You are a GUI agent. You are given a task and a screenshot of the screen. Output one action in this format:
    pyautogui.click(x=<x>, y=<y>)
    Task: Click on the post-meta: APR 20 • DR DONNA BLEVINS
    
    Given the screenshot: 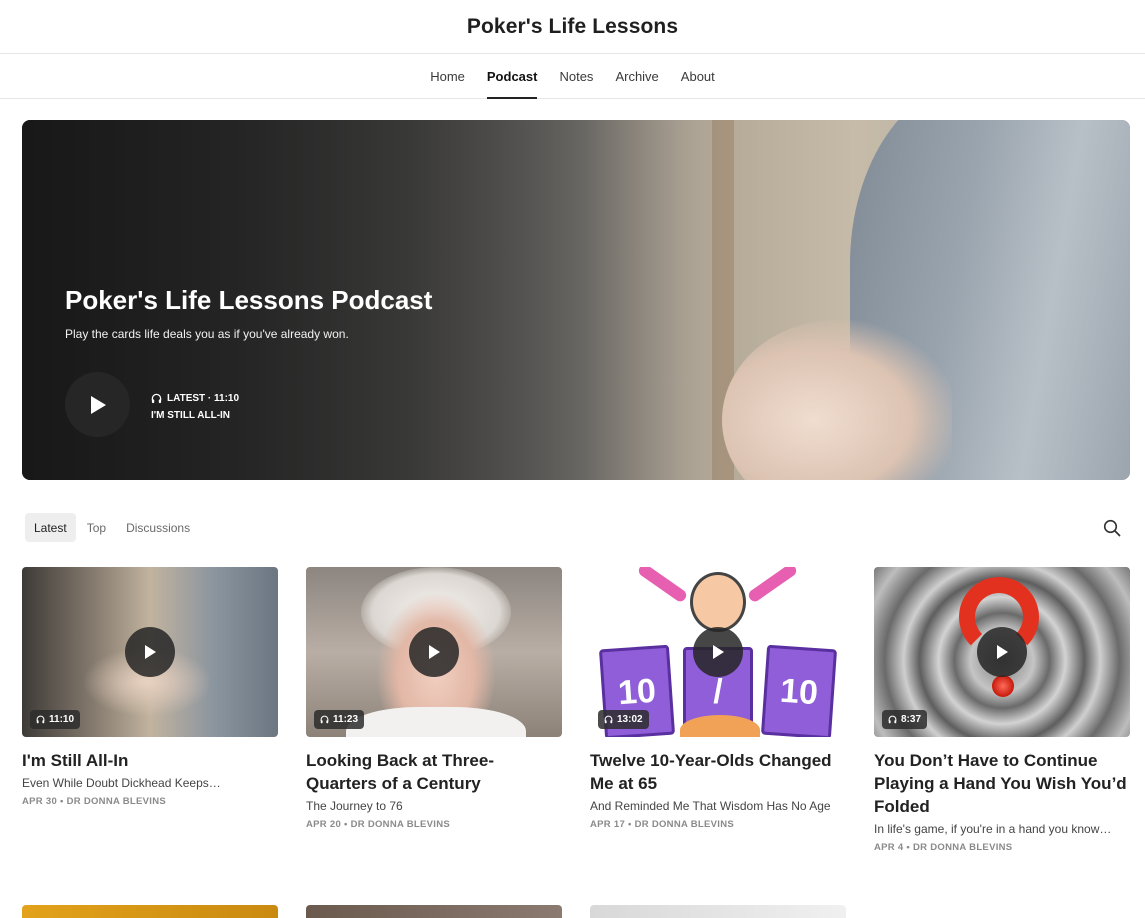 What is the action you would take?
    pyautogui.click(x=378, y=824)
    